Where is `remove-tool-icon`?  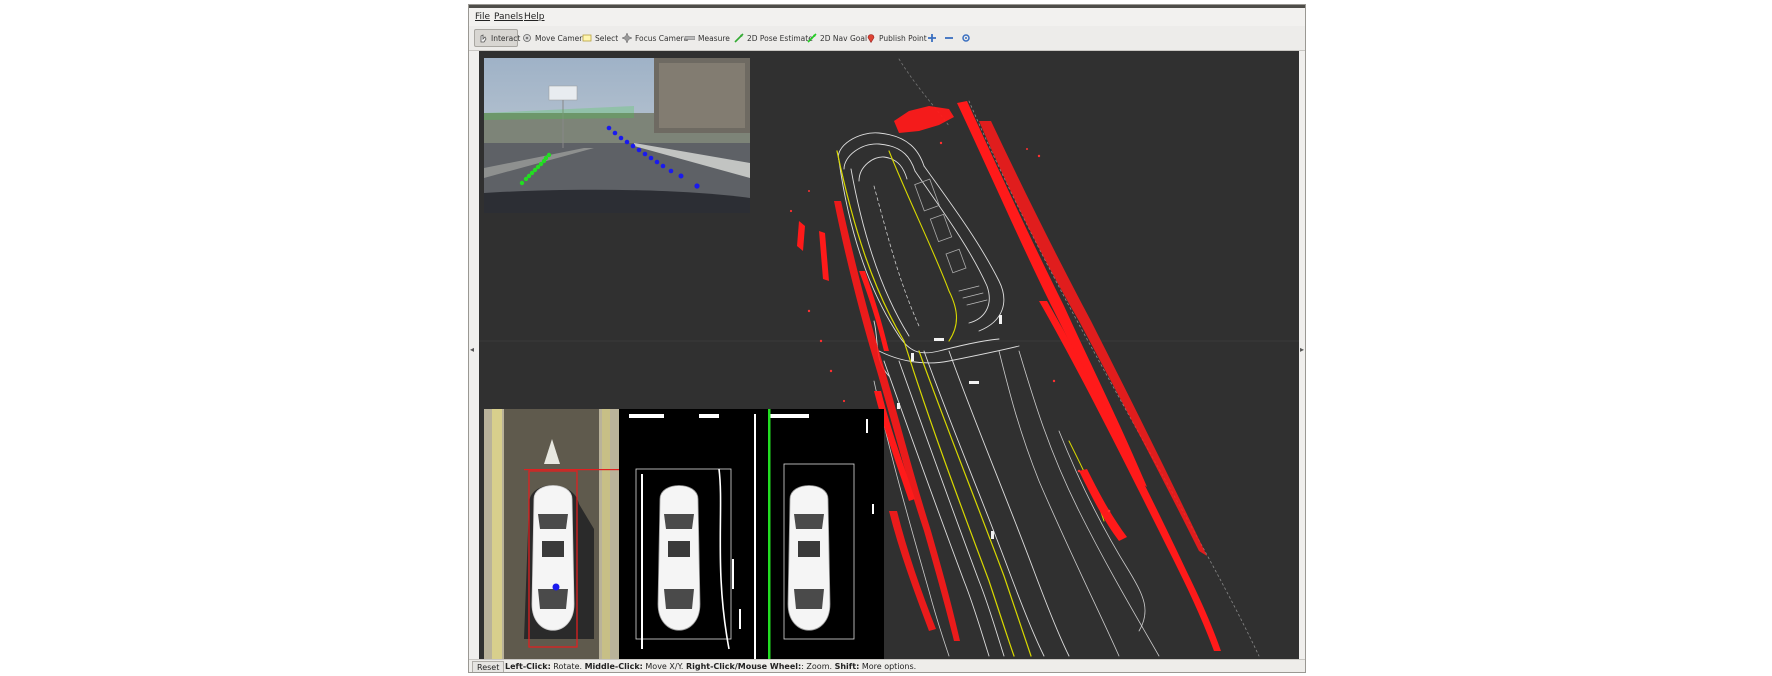
remove-tool-icon is located at coordinates (949, 38).